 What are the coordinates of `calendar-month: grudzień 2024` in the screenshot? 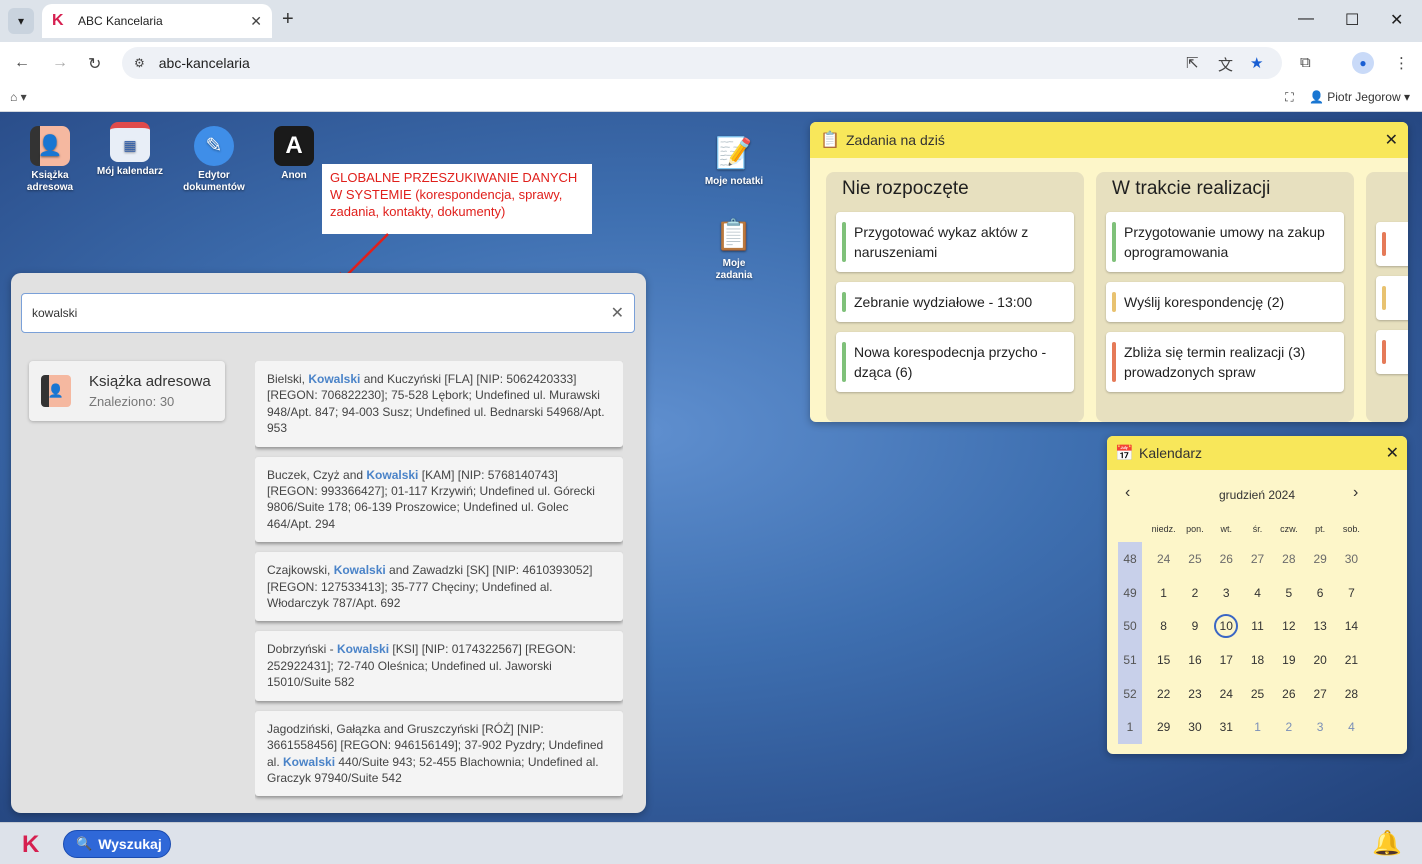 It's located at (1257, 495).